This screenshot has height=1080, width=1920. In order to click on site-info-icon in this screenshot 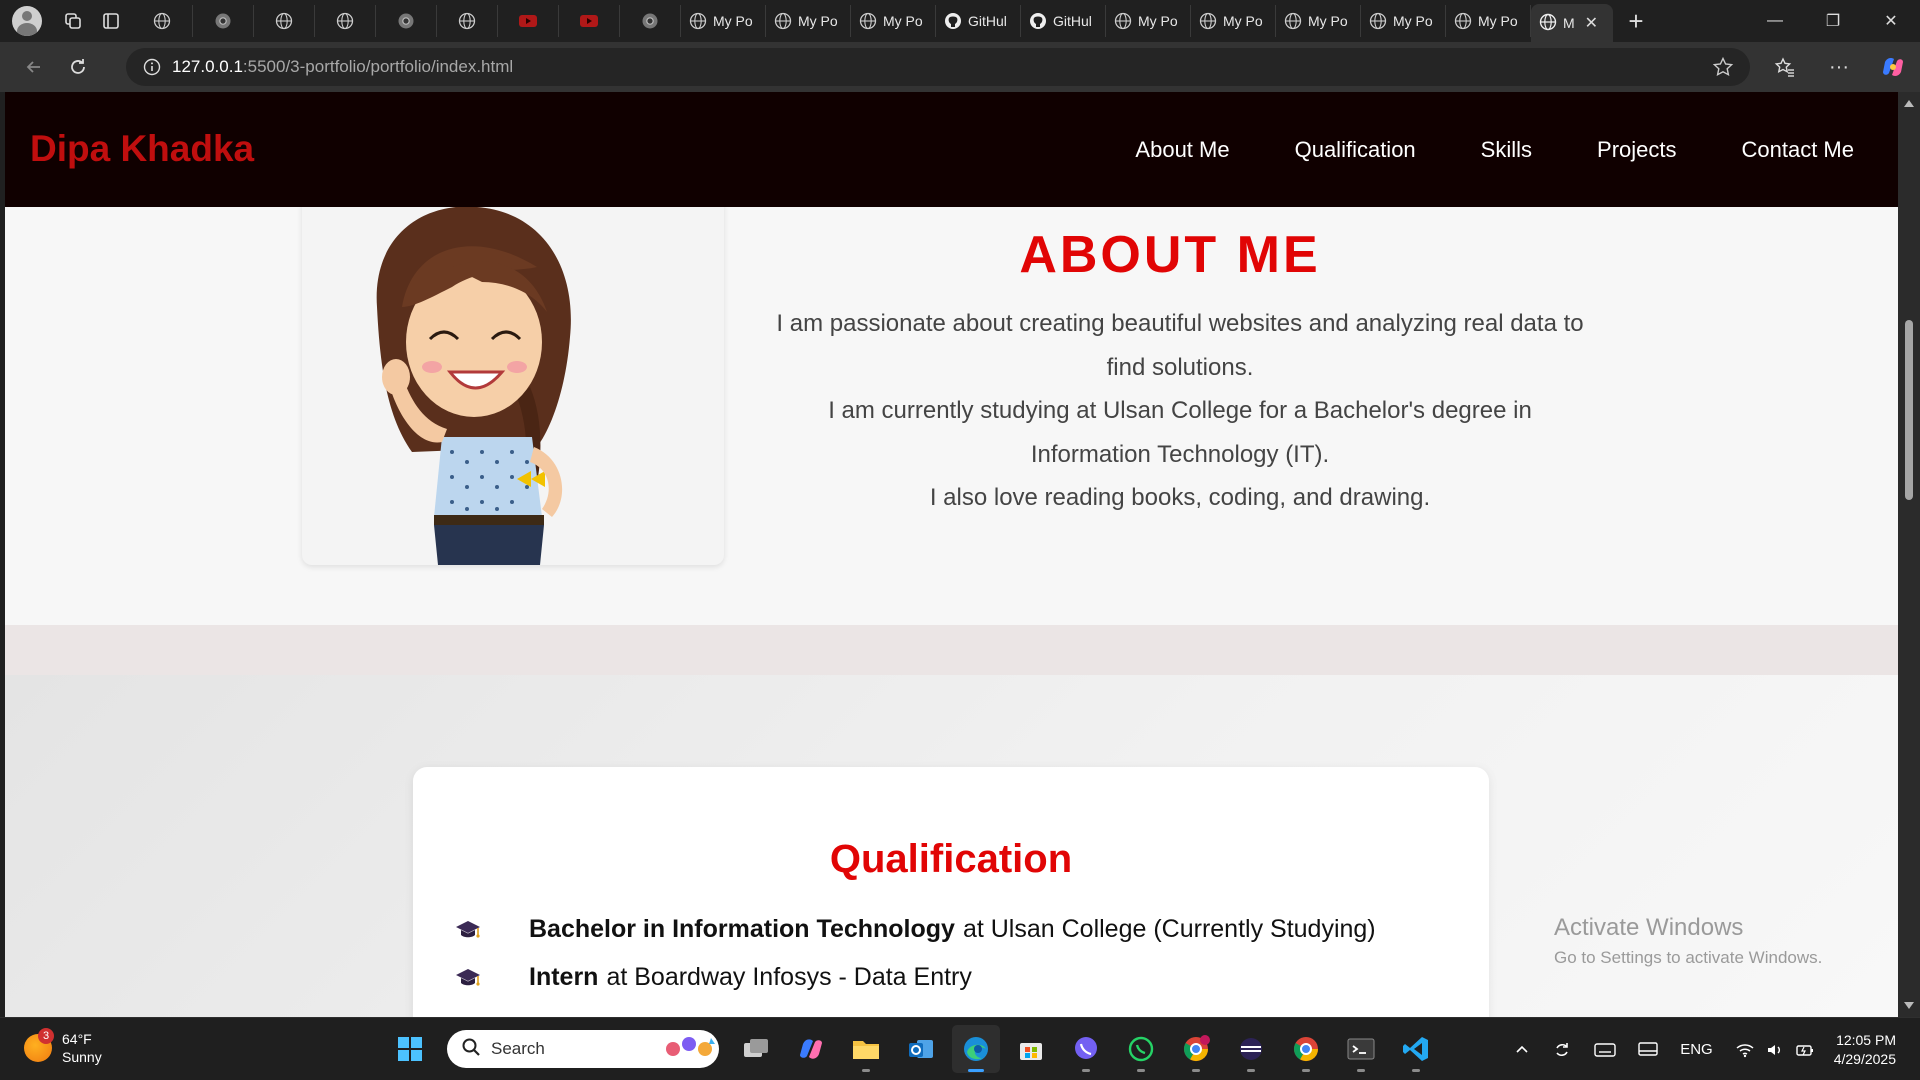, I will do `click(152, 67)`.